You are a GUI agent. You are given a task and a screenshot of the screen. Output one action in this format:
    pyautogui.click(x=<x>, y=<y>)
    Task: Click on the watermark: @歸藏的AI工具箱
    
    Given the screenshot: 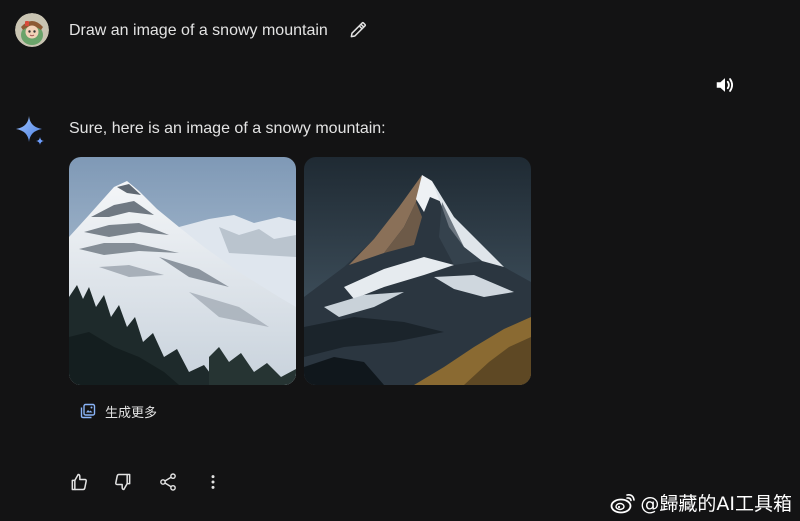 What is the action you would take?
    pyautogui.click(x=701, y=502)
    